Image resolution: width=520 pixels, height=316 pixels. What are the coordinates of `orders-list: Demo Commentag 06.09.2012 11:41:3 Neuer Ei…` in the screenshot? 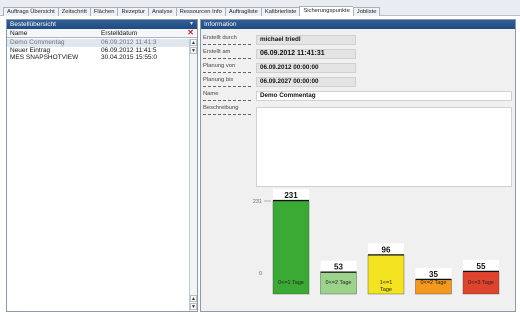 It's located at (98, 50).